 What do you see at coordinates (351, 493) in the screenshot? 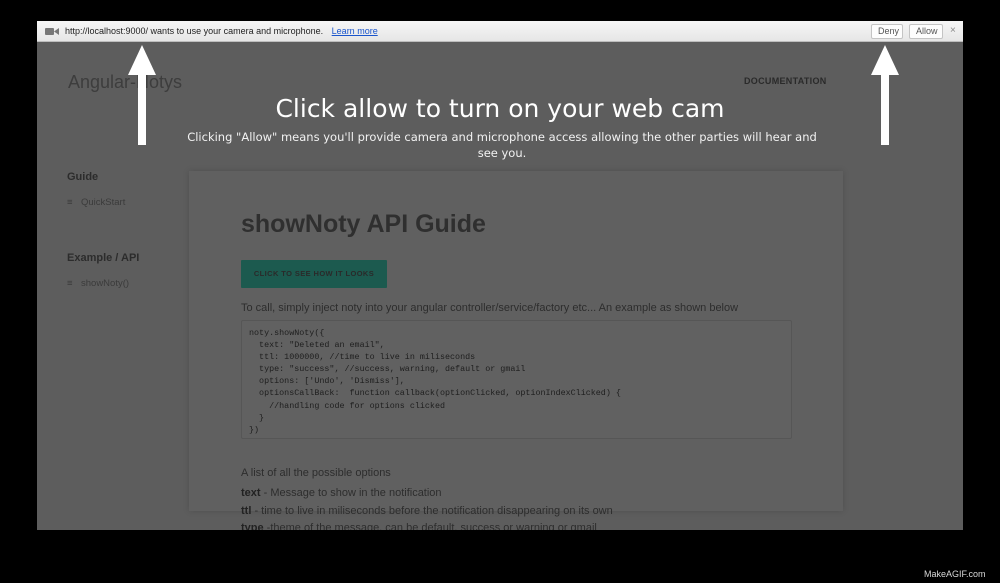
I see `option-desc: - Message to show in the notification` at bounding box center [351, 493].